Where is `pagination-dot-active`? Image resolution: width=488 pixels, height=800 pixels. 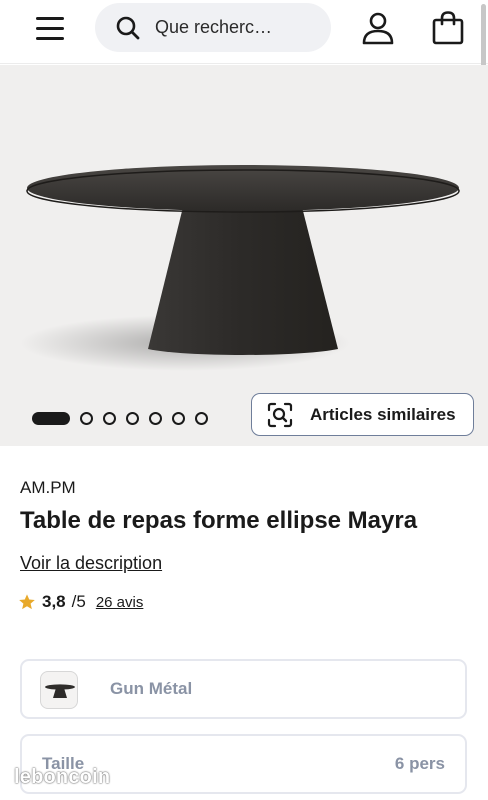 pagination-dot-active is located at coordinates (51, 418).